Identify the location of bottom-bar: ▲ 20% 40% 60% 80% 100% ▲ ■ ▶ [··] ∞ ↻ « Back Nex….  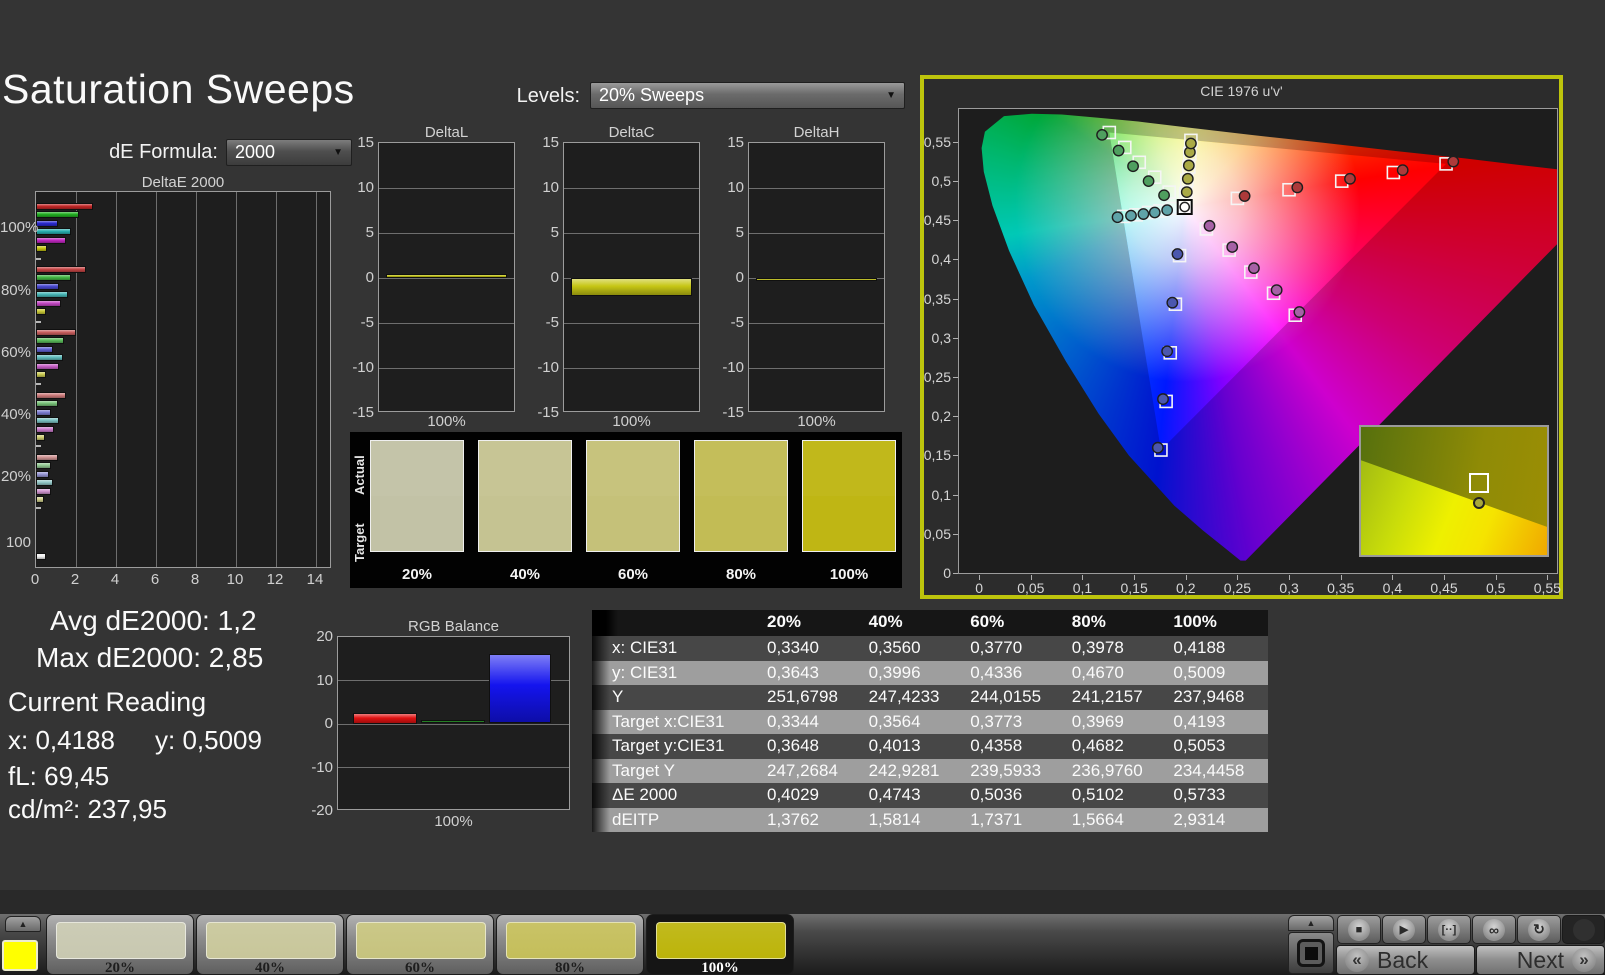
(802, 932).